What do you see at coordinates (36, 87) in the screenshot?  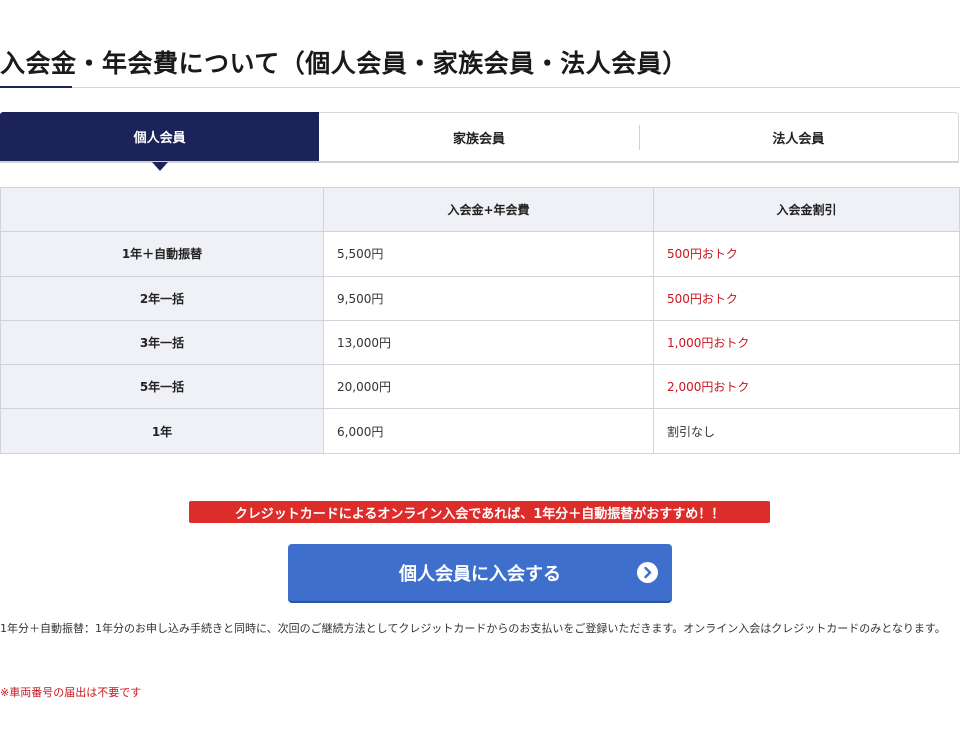 I see `title-divider-accent` at bounding box center [36, 87].